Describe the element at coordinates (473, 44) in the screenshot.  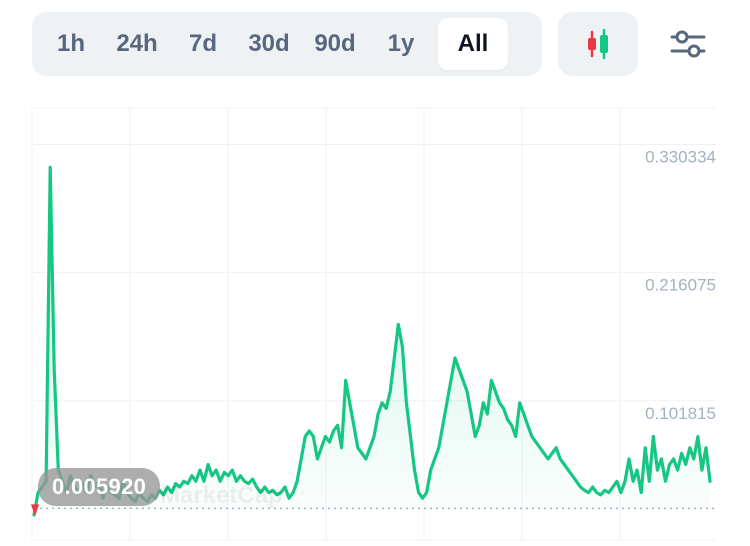
I see `range-all-button: All` at that location.